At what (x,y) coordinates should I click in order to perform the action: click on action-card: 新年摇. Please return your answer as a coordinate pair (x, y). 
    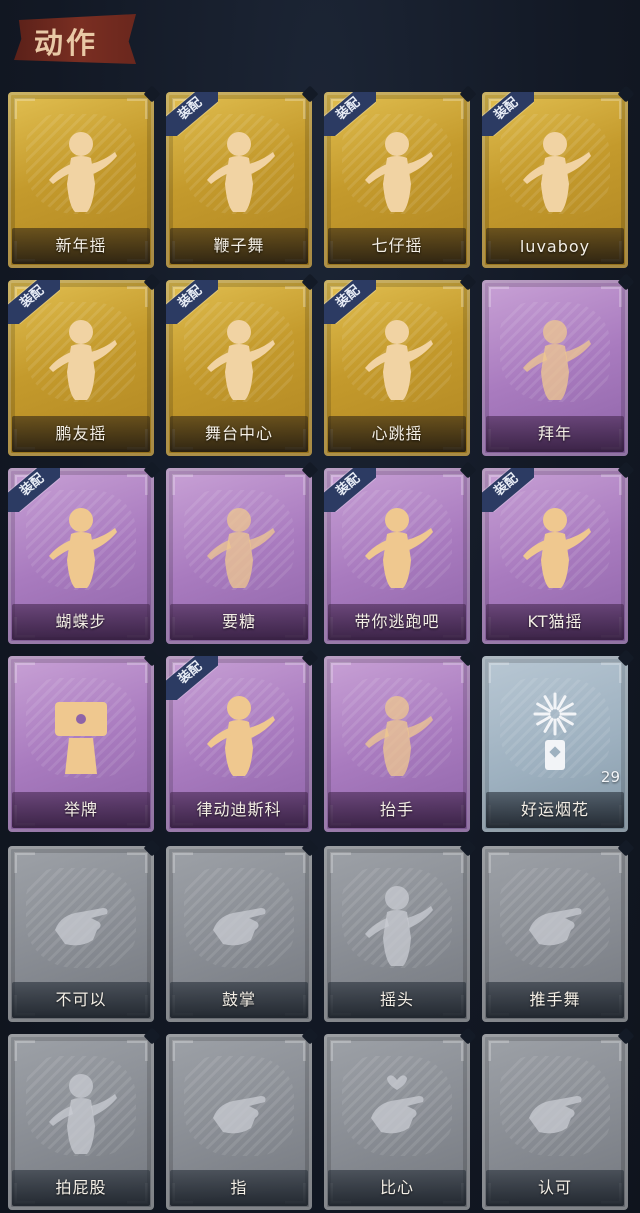
    Looking at the image, I should click on (84, 176).